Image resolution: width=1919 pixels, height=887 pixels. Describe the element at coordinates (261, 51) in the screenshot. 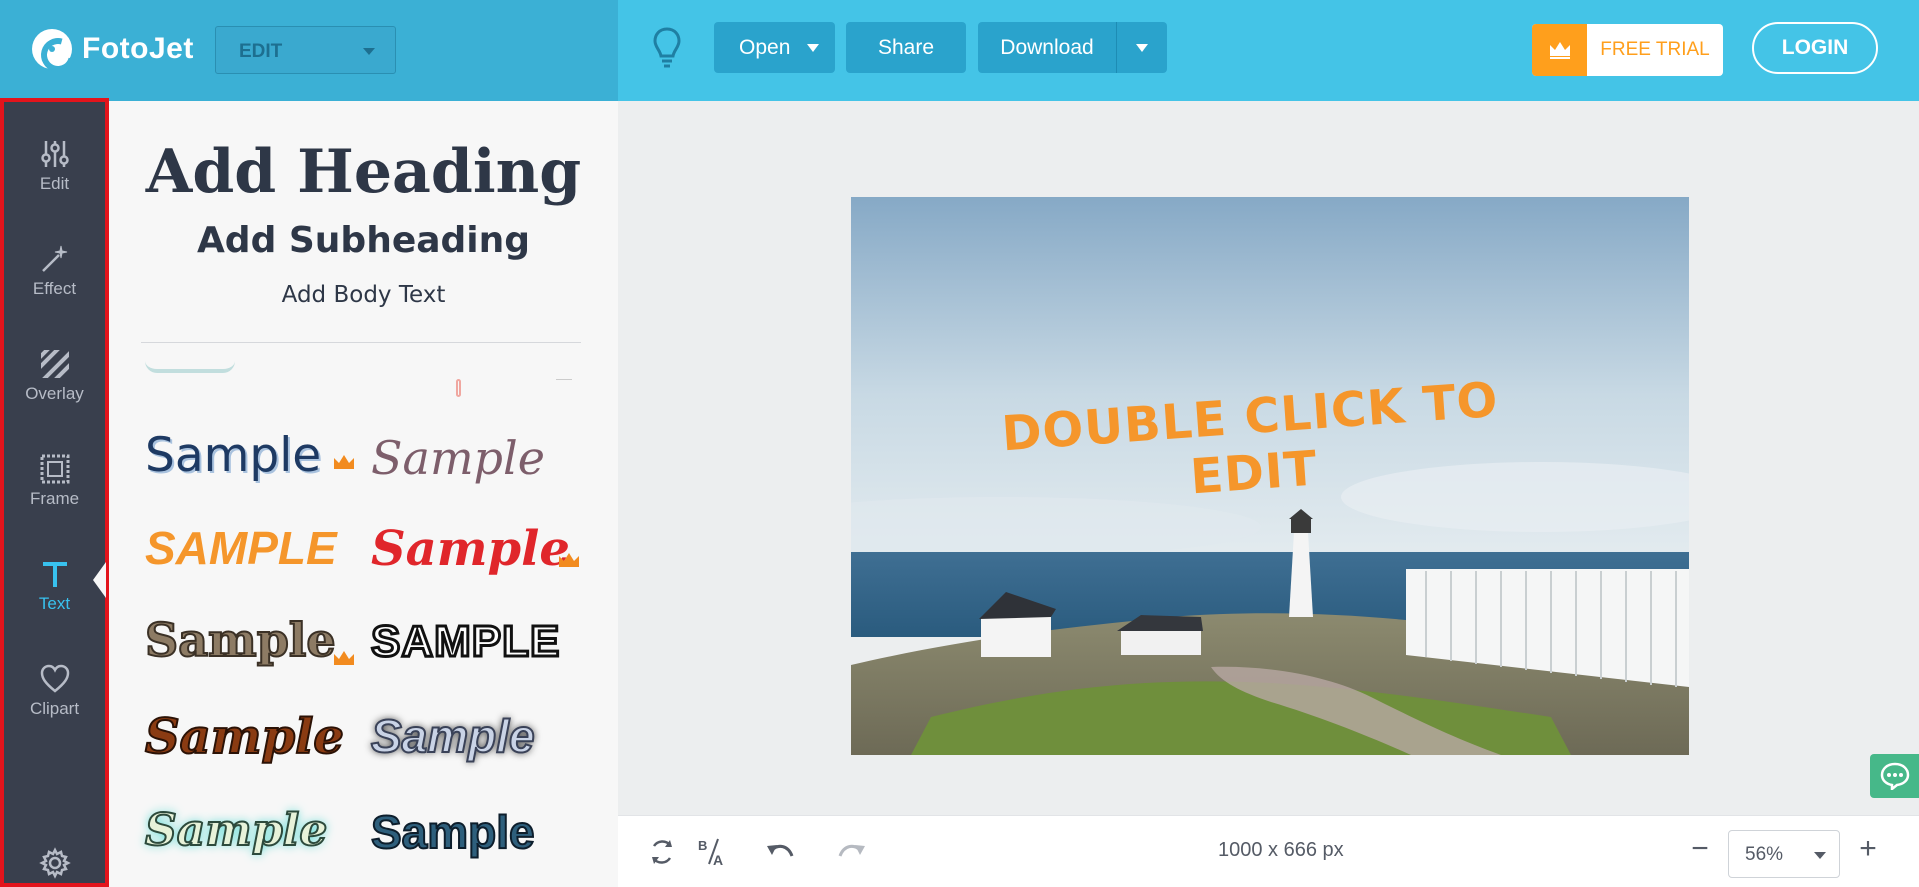

I see `mode-select-value: EDIT` at that location.